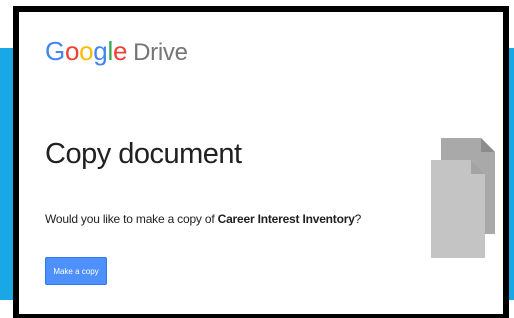 The height and width of the screenshot is (318, 514). Describe the element at coordinates (286, 219) in the screenshot. I see `document-name: Career Interest Inventory` at that location.